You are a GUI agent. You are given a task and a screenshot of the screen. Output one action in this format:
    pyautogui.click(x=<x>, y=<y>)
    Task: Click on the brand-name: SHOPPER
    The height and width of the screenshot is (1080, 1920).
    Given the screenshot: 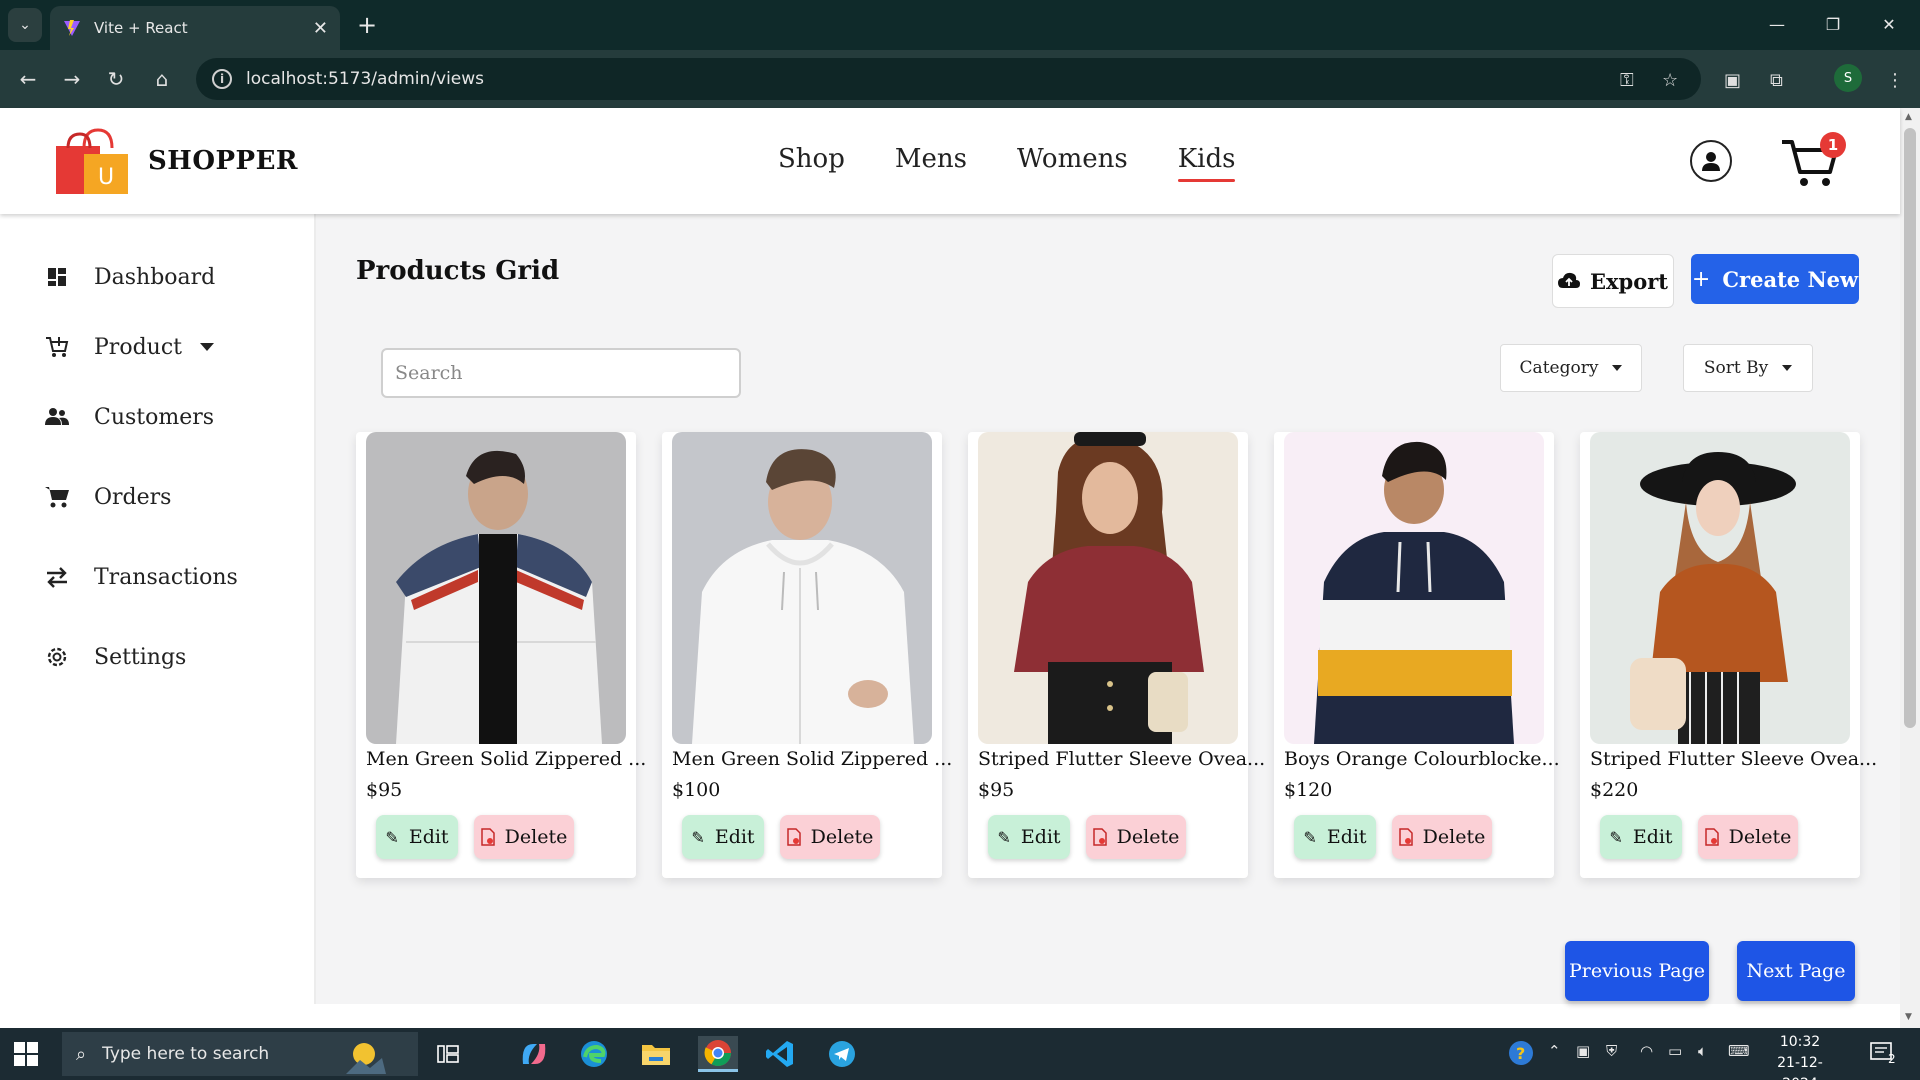 What is the action you would take?
    pyautogui.click(x=223, y=161)
    